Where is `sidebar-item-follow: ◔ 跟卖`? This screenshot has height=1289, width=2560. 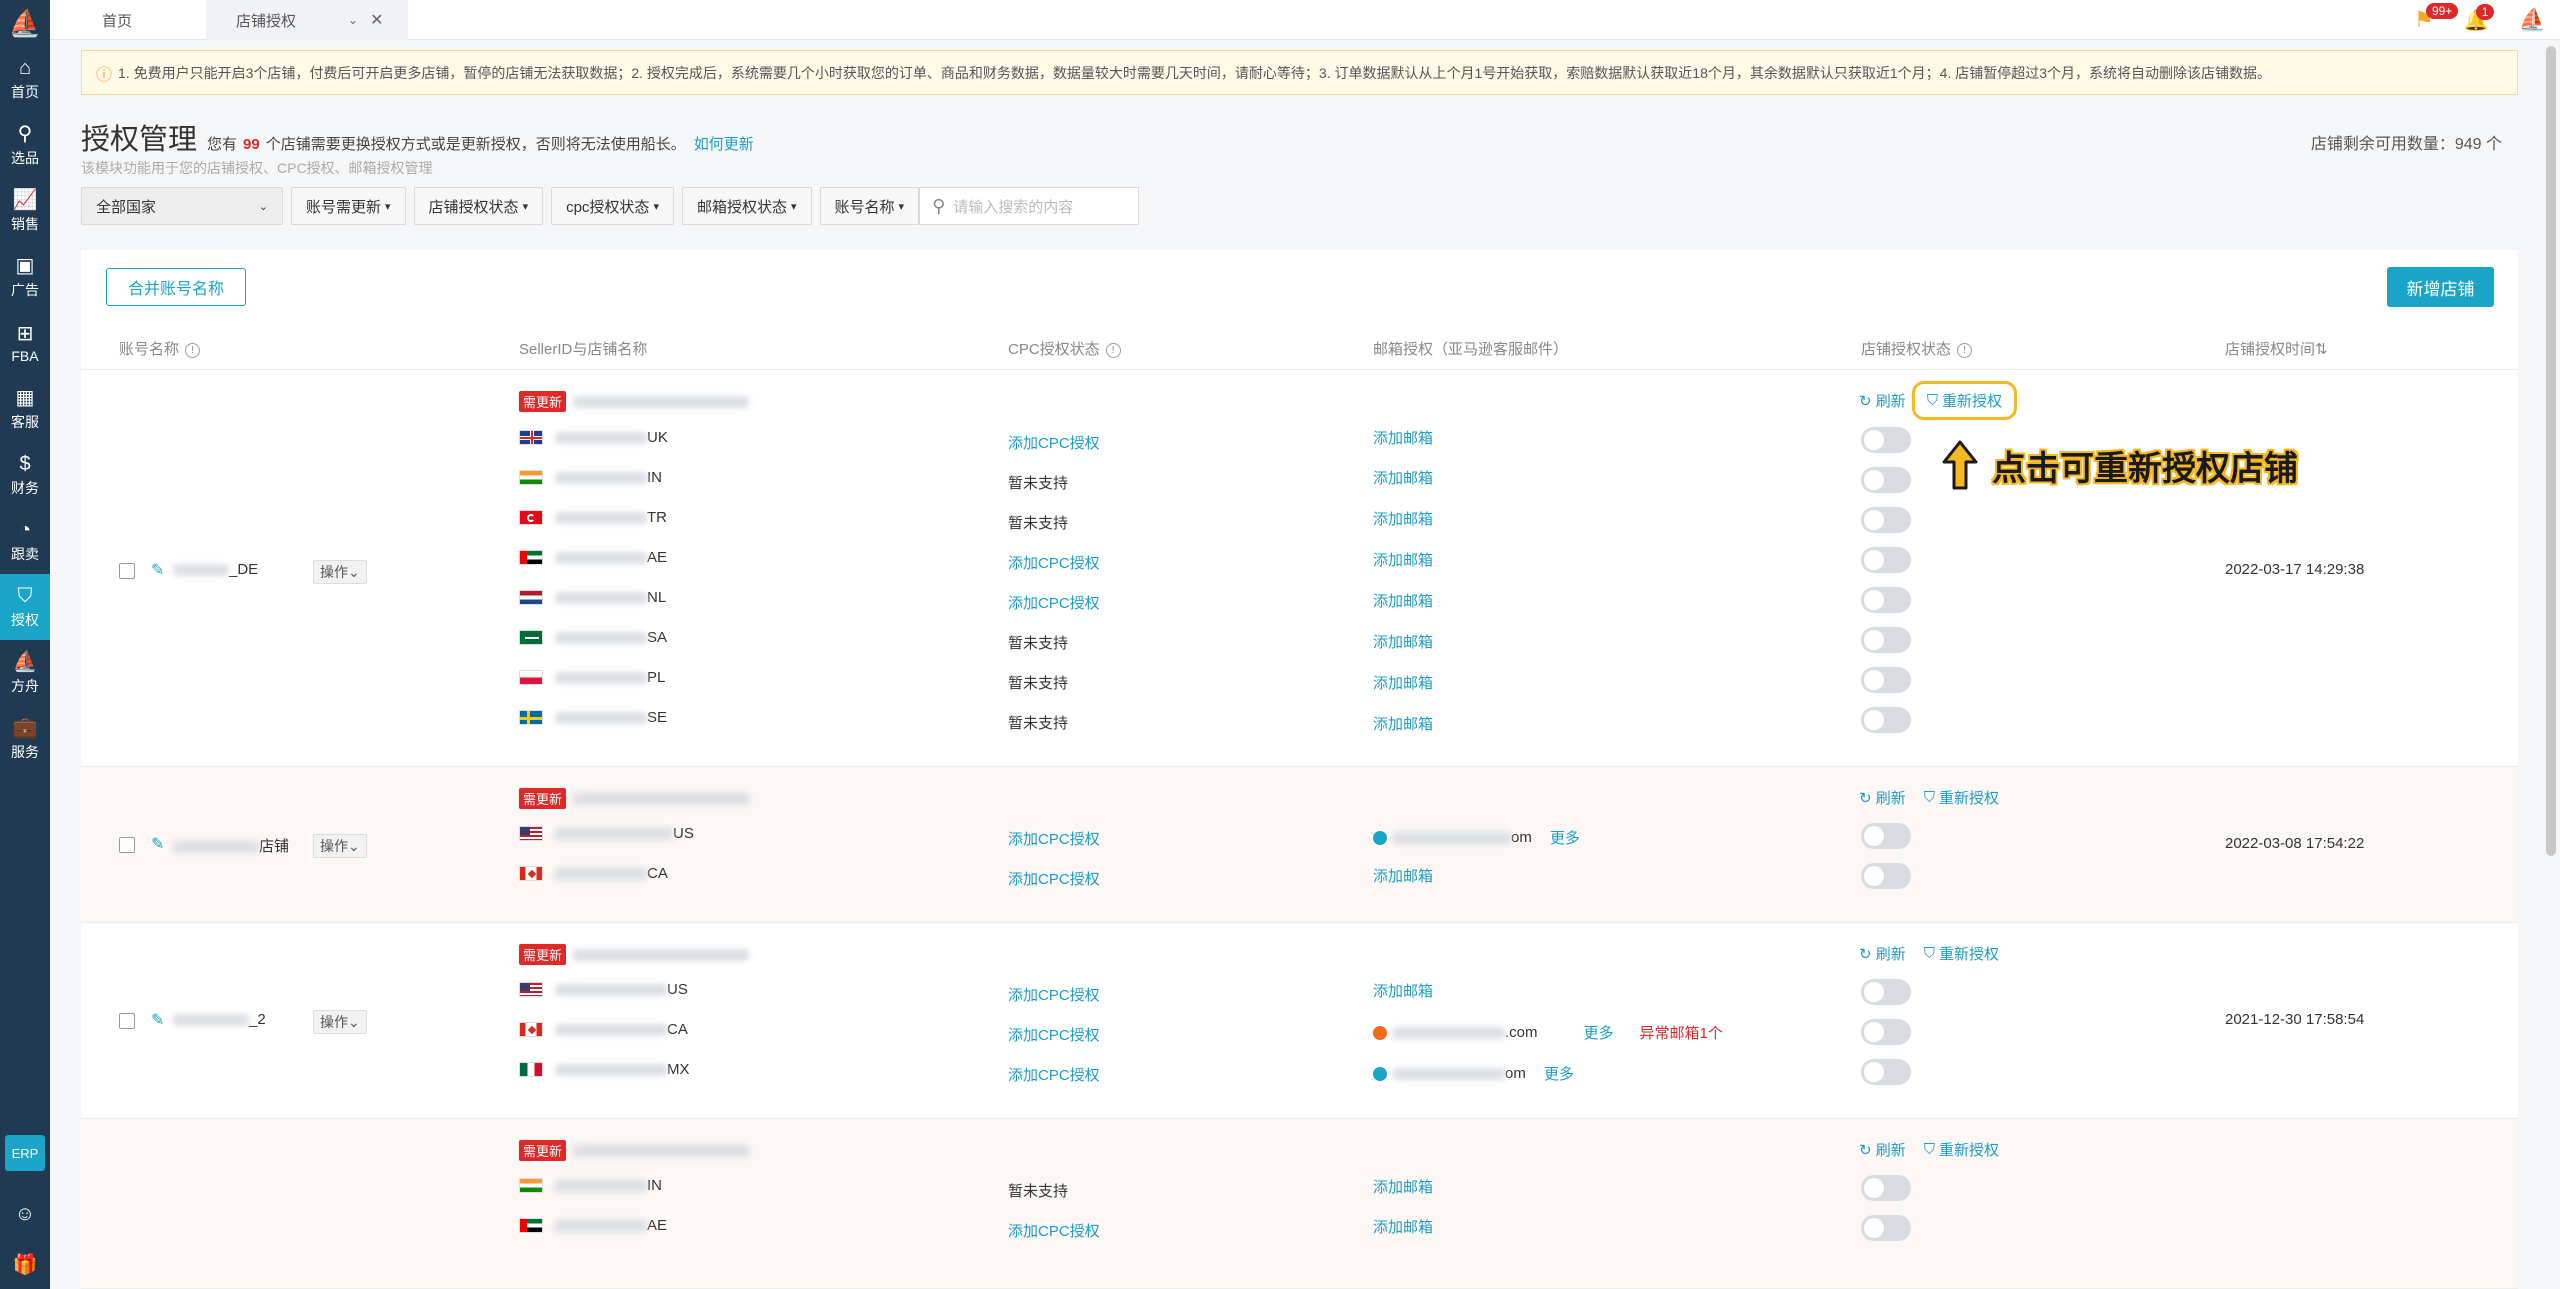
sidebar-item-follow: ◔ 跟卖 is located at coordinates (25, 541).